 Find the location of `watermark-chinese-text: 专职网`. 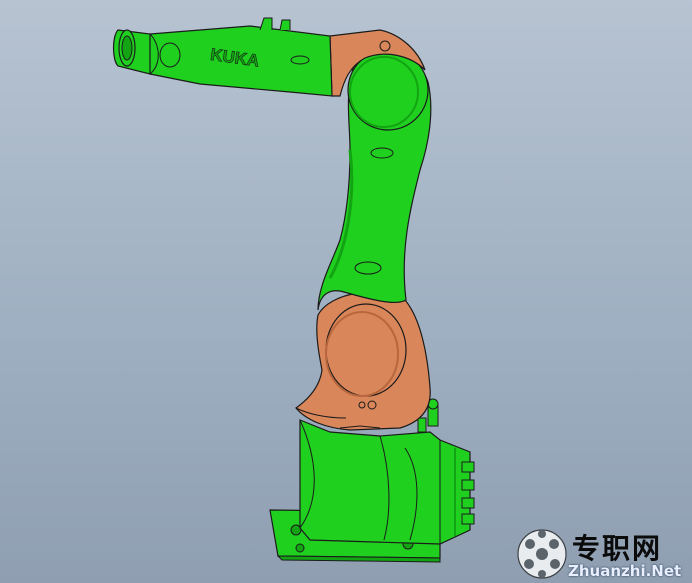

watermark-chinese-text: 专职网 is located at coordinates (617, 548).